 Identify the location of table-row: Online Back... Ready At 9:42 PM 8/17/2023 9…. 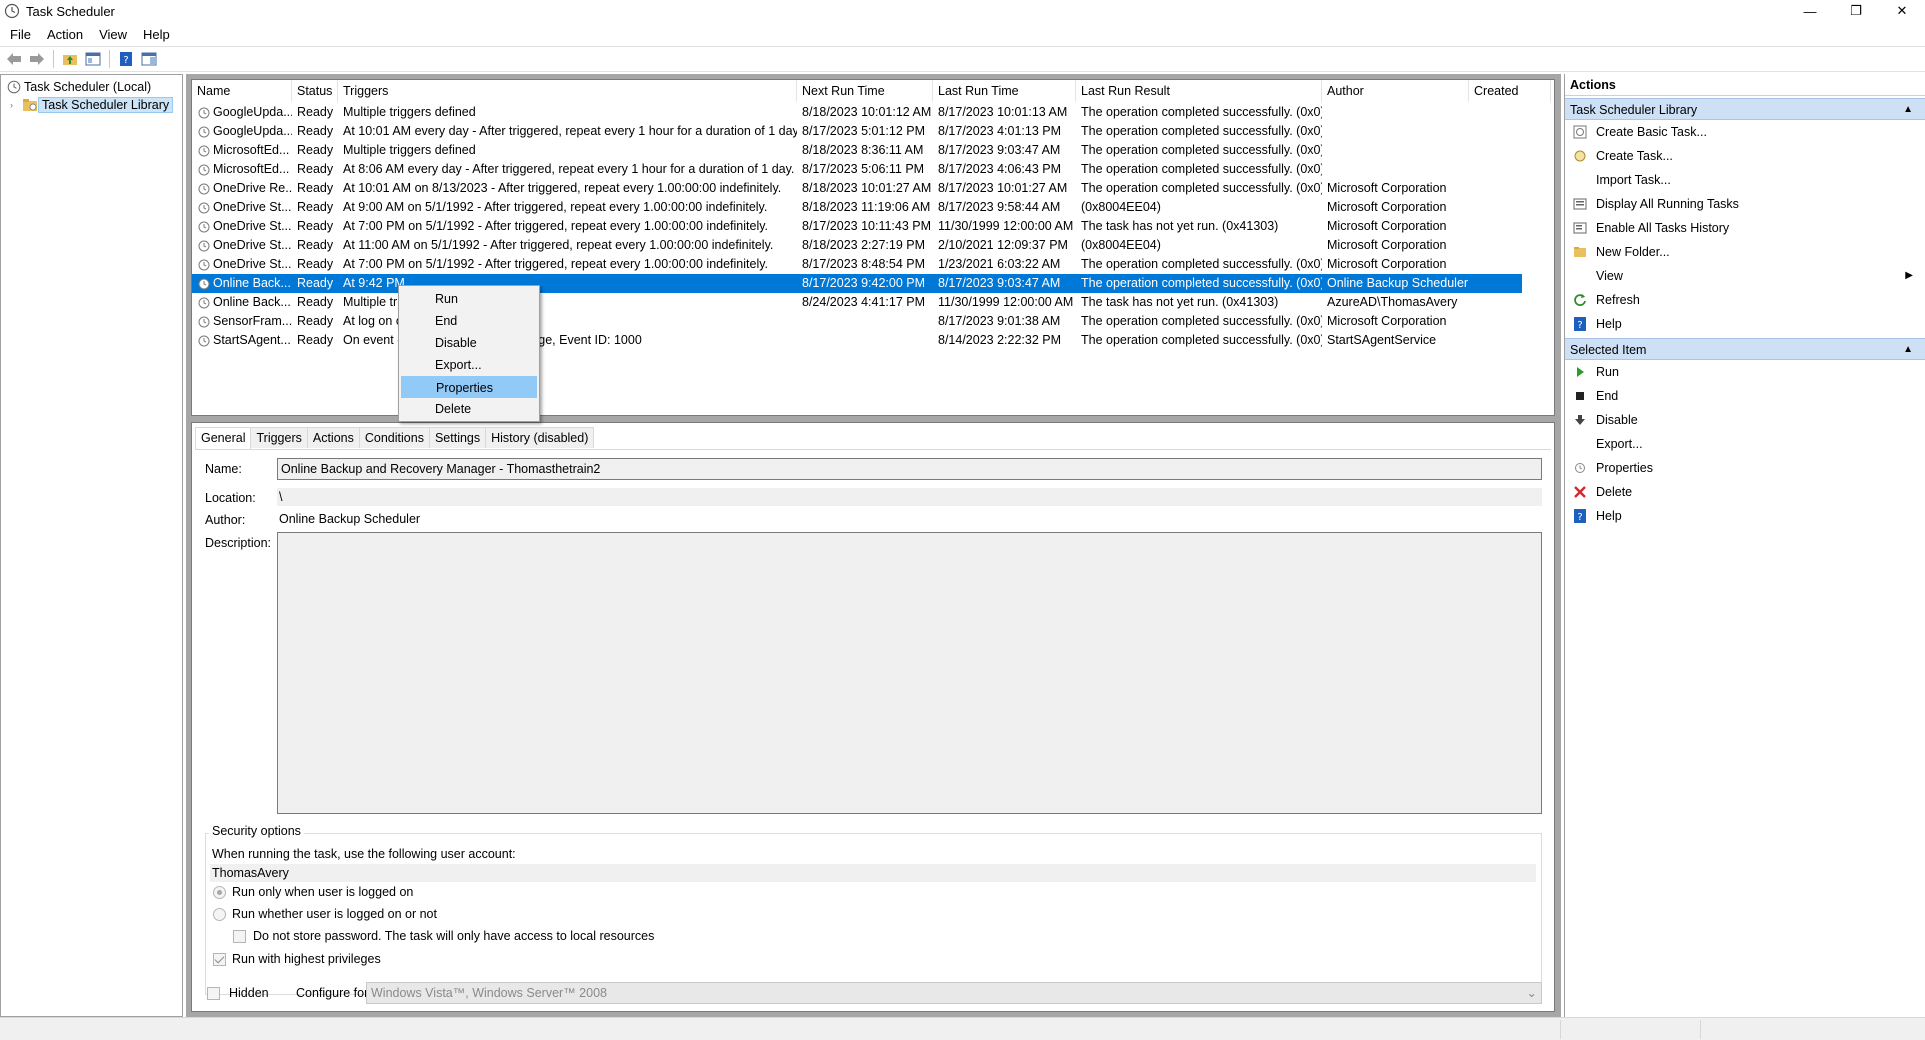
(857, 283).